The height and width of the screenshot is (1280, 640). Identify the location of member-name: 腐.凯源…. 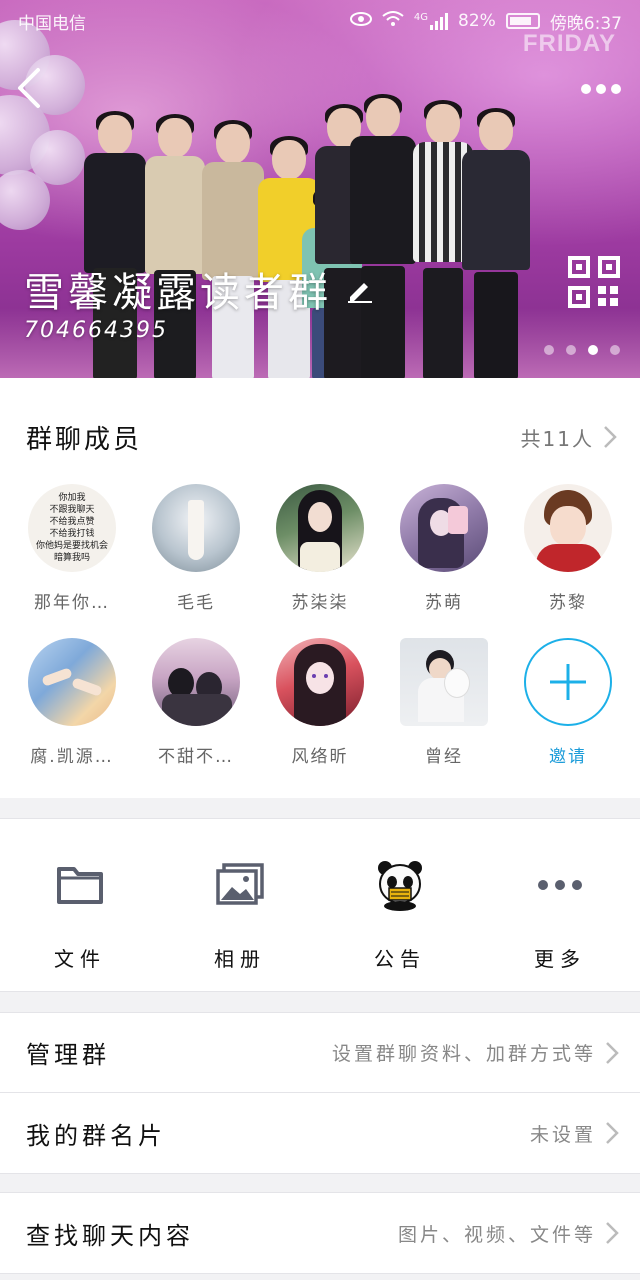
(72, 757).